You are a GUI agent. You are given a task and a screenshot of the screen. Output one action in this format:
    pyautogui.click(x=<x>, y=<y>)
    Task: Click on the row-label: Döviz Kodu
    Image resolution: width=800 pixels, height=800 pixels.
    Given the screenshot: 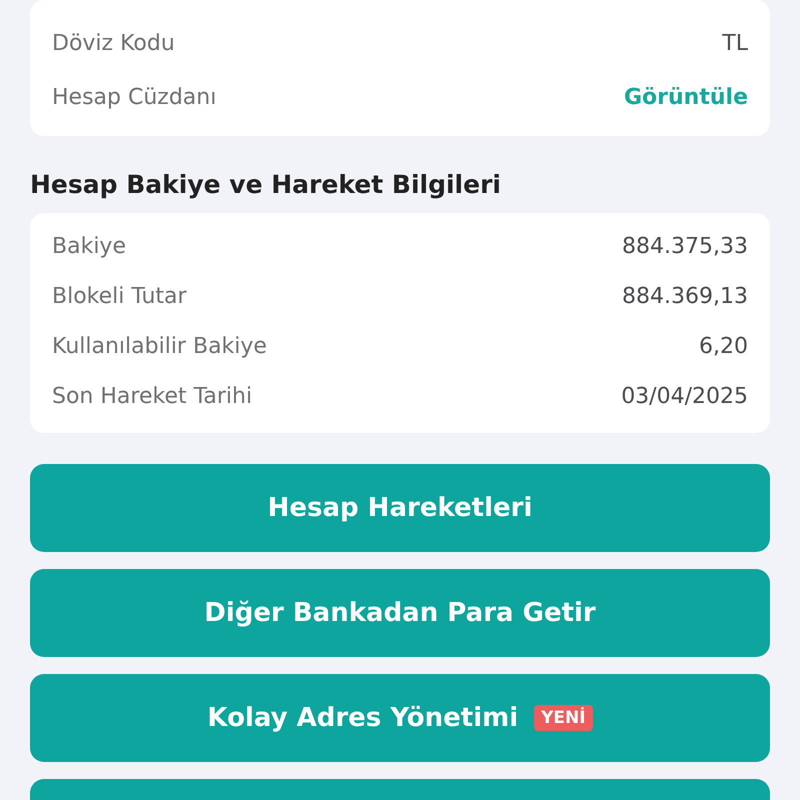 What is the action you would take?
    pyautogui.click(x=113, y=43)
    